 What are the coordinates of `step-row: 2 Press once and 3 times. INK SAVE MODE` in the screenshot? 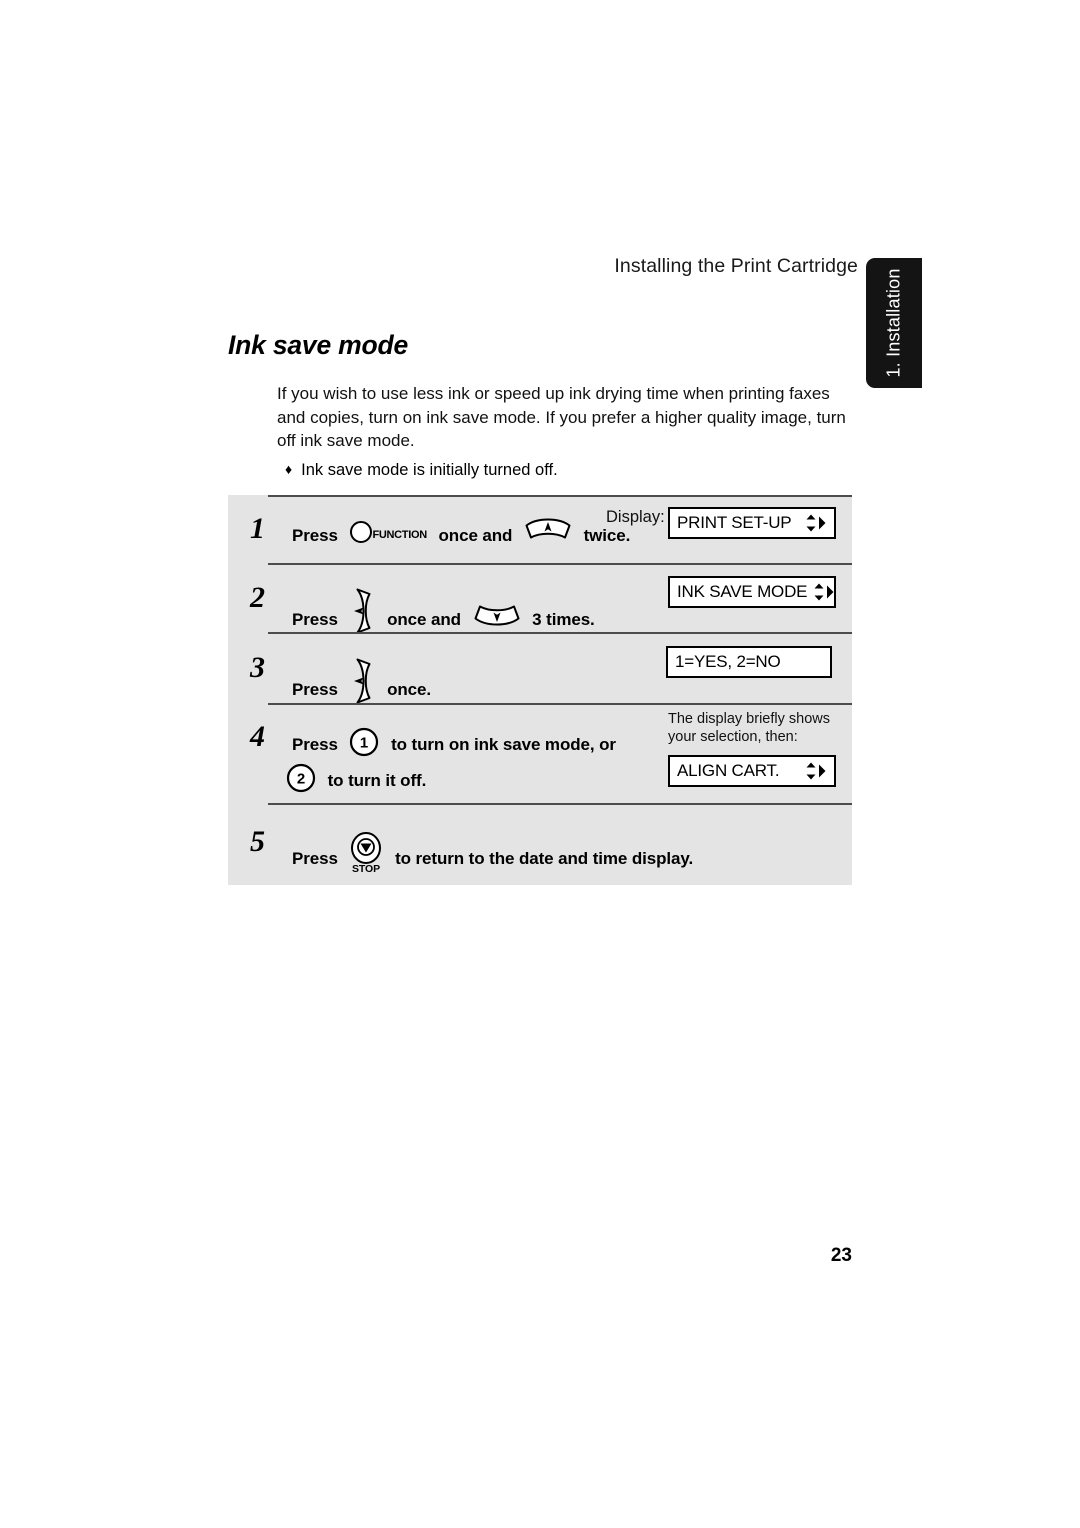 It's located at (540, 599).